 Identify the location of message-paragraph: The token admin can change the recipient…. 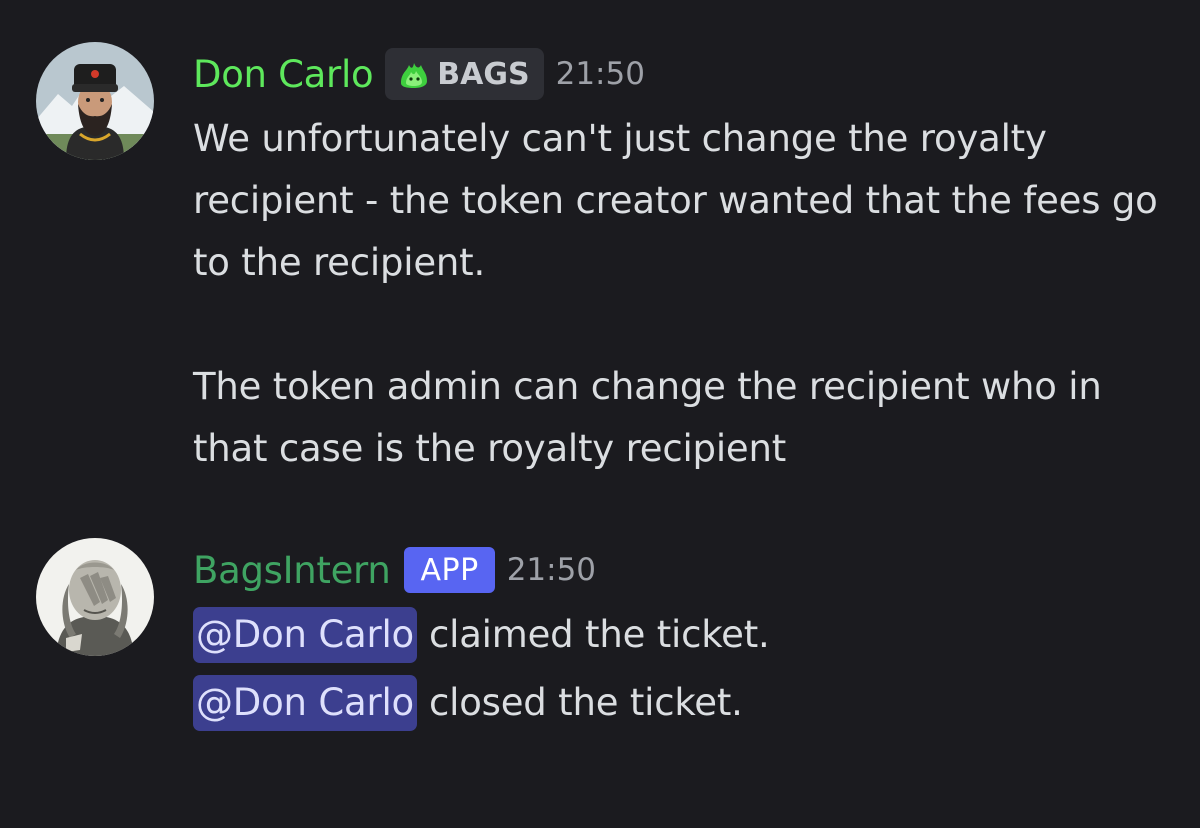
(647, 417).